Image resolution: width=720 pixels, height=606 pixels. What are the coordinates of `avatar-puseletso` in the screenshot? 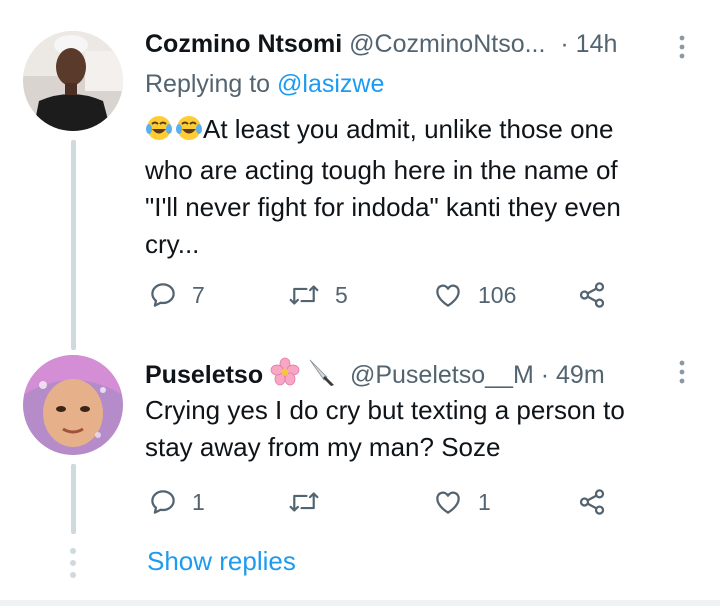 It's located at (73, 405).